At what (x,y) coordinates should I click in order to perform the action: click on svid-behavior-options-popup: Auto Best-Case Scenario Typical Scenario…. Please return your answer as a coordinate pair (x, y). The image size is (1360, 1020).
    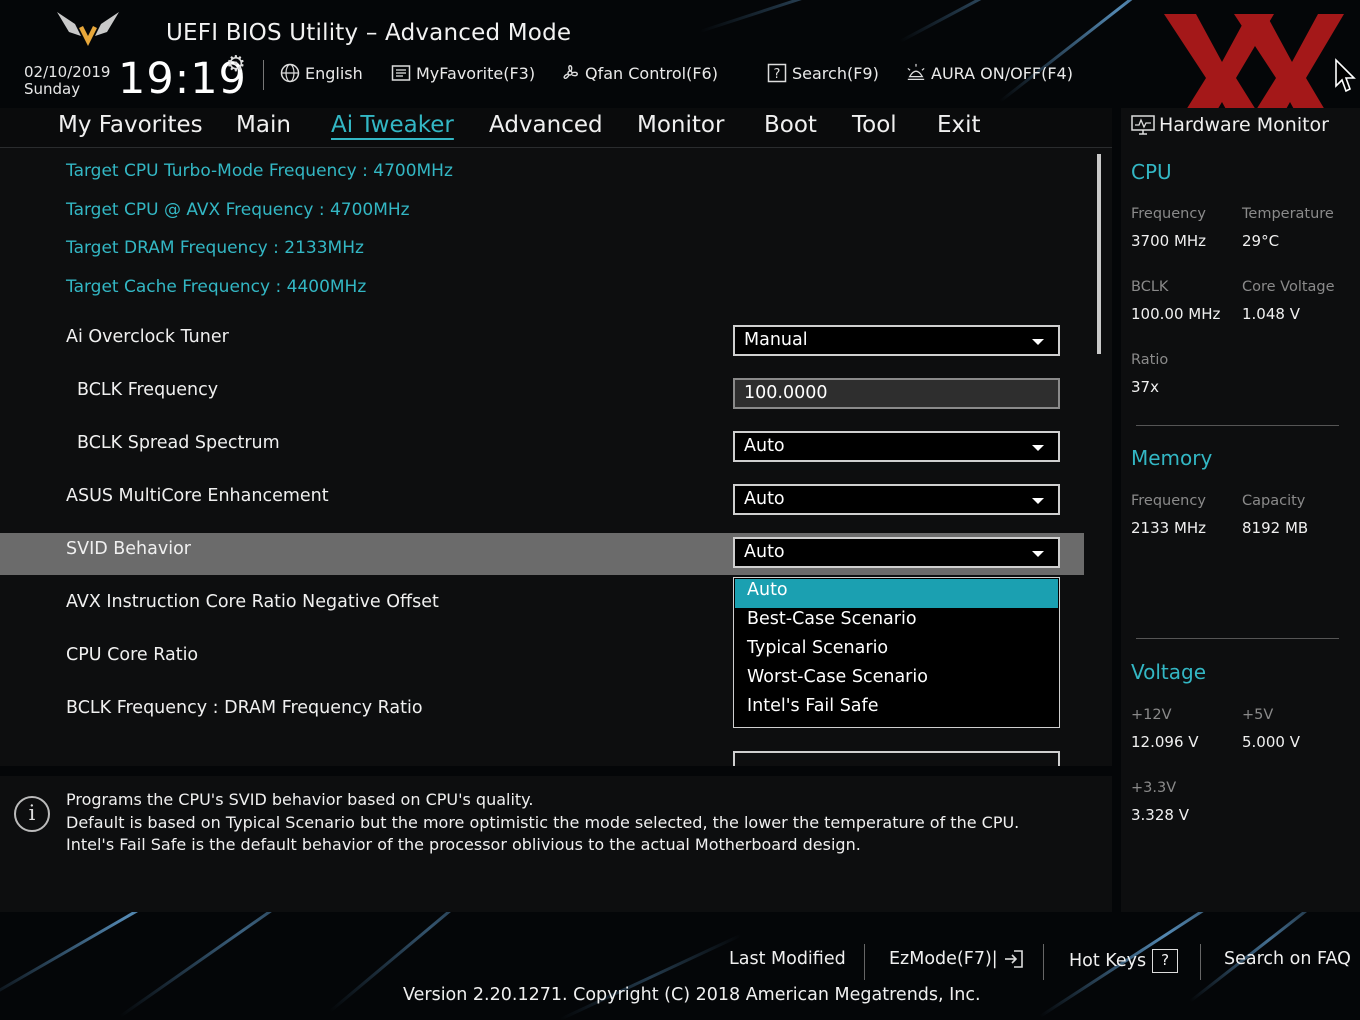
    Looking at the image, I should click on (896, 652).